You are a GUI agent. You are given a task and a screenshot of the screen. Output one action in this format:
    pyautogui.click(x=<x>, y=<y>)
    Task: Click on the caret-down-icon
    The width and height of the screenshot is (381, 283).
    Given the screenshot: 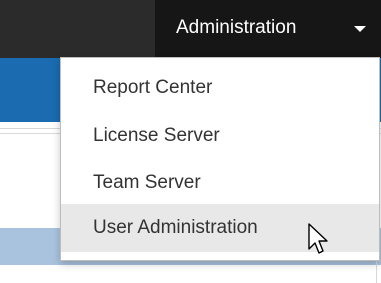 What is the action you would take?
    pyautogui.click(x=360, y=29)
    